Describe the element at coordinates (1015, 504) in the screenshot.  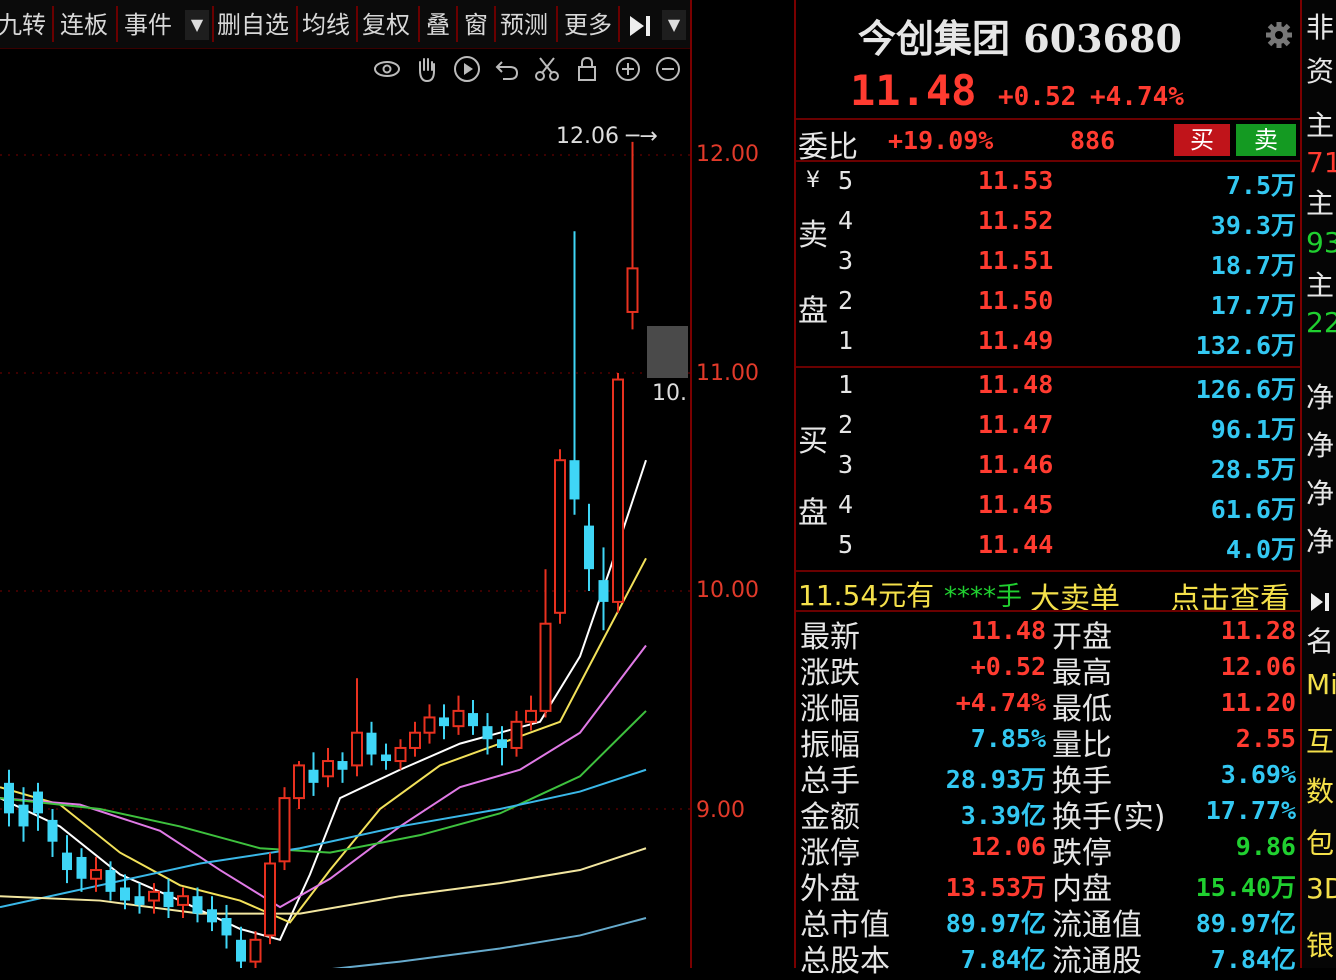
I see `buy-level-price: 11.45` at that location.